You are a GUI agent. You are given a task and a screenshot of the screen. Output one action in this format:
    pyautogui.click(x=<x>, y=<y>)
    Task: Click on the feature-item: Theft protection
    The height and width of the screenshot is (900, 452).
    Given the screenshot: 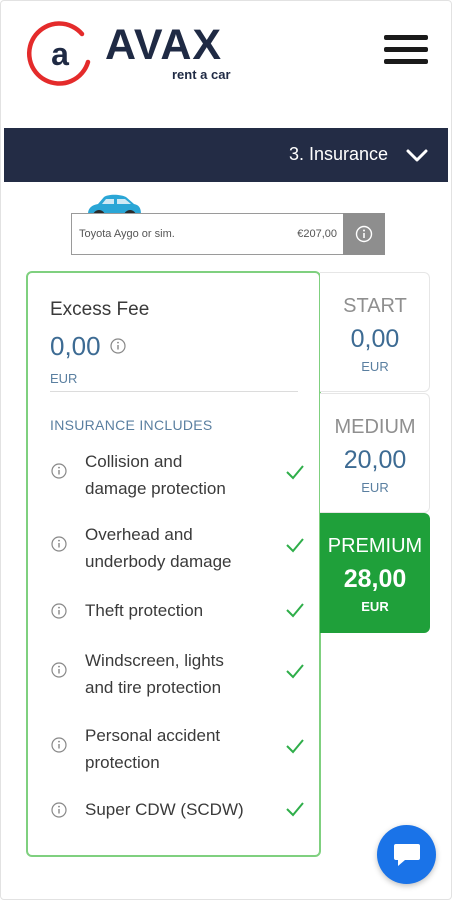 What is the action you would take?
    pyautogui.click(x=179, y=611)
    